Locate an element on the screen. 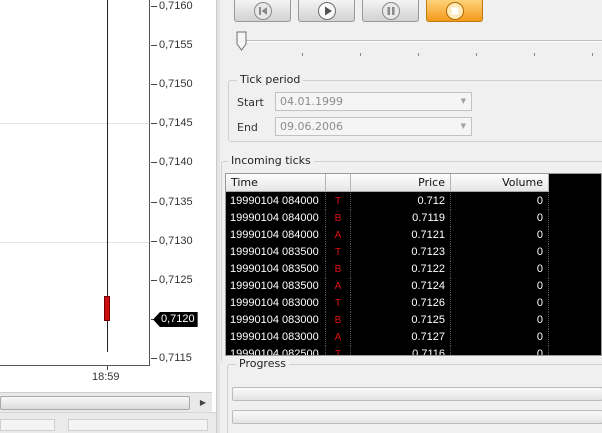  tick-price-cell: 0.7123 is located at coordinates (401, 252).